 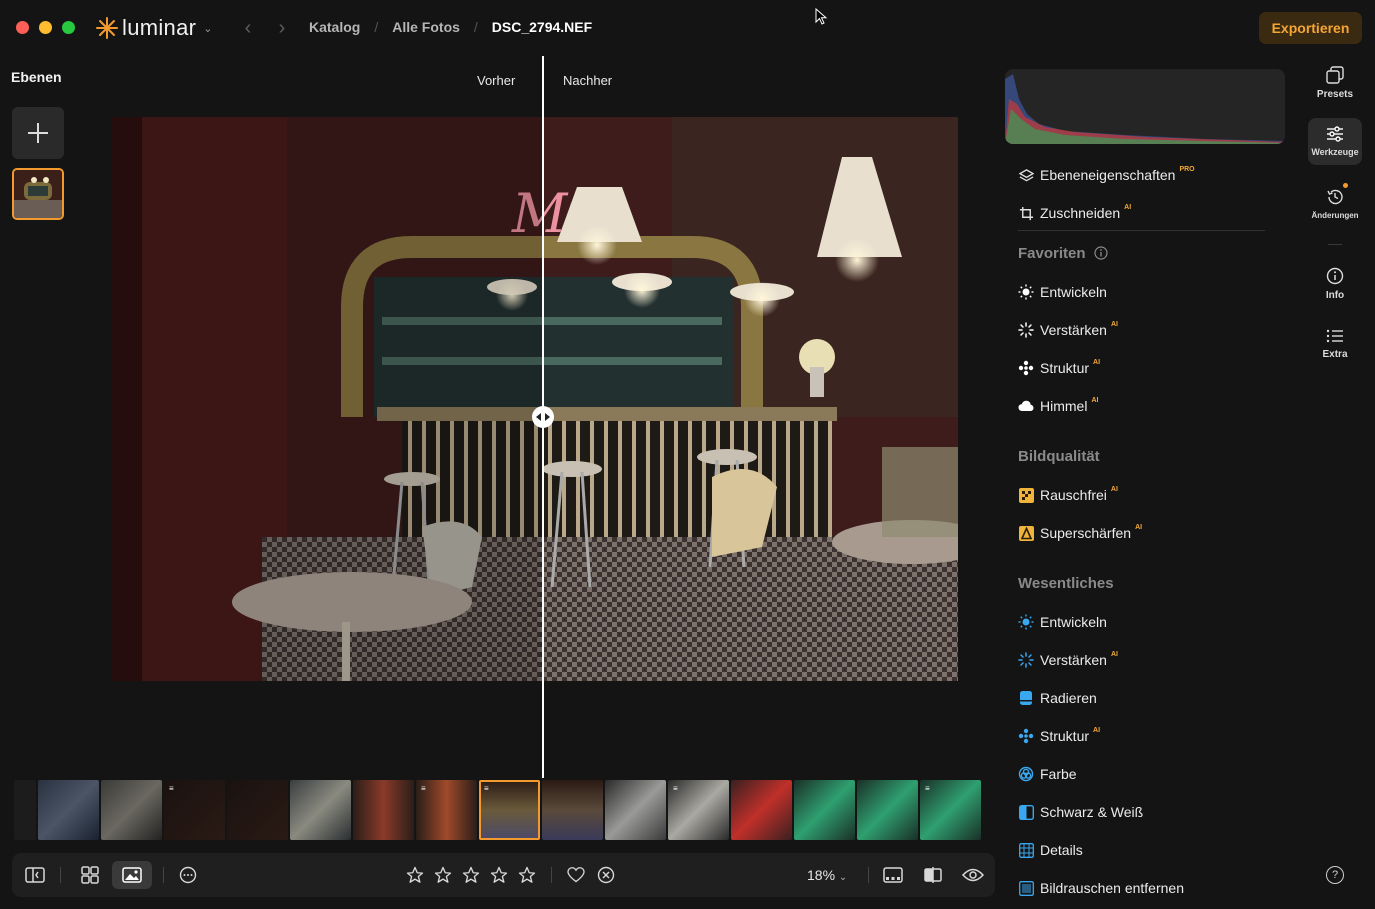 What do you see at coordinates (1063, 253) in the screenshot?
I see `section-title-favorites: Favoriten` at bounding box center [1063, 253].